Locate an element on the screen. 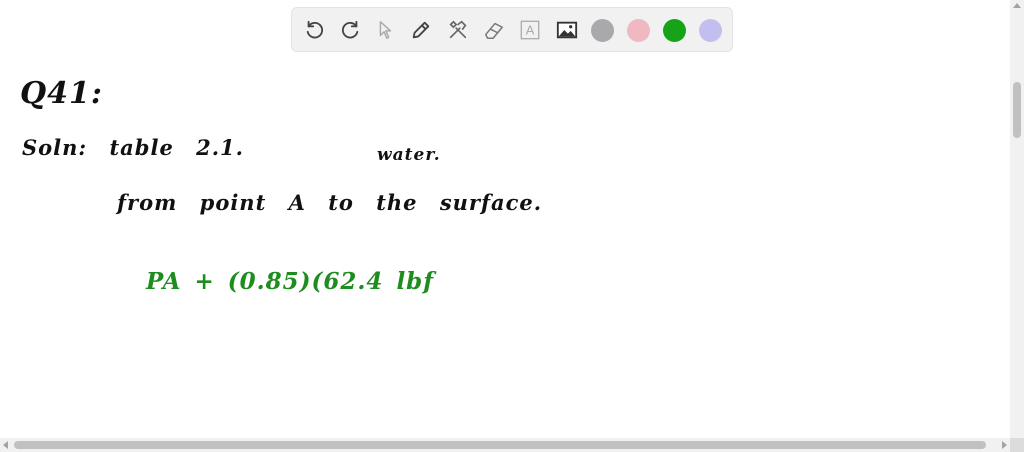 This screenshot has height=452, width=1024. note-question-number: Q41: is located at coordinates (61, 93).